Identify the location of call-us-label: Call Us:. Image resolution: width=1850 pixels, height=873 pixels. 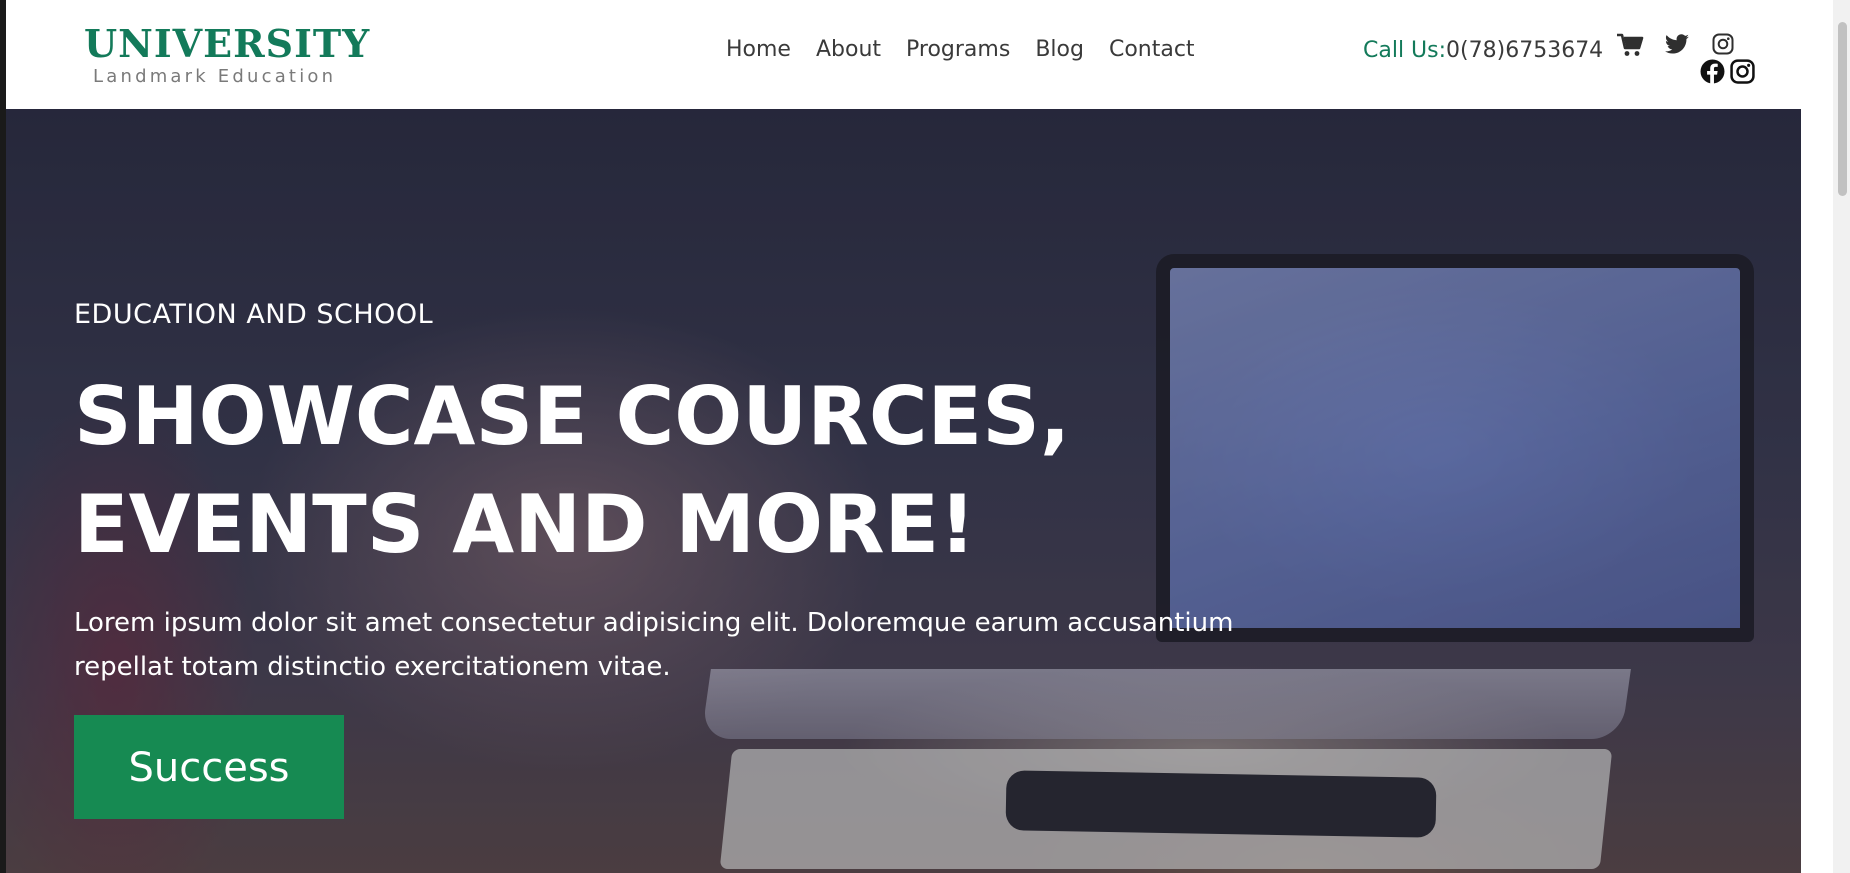
(1405, 50).